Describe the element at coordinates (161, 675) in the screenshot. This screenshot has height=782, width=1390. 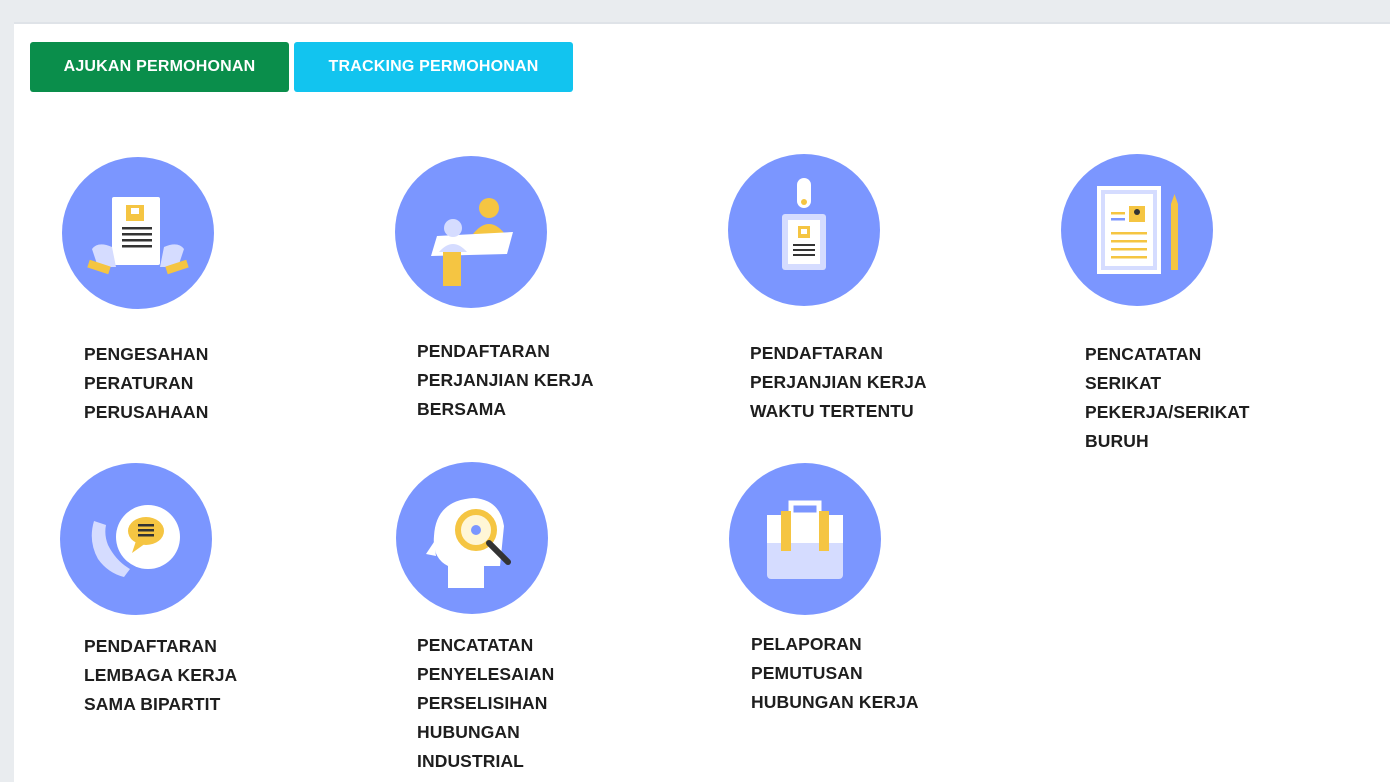
I see `service-label: PENDAFTARAN LEMBAGA KERJA SAMA BIPARTIT` at that location.